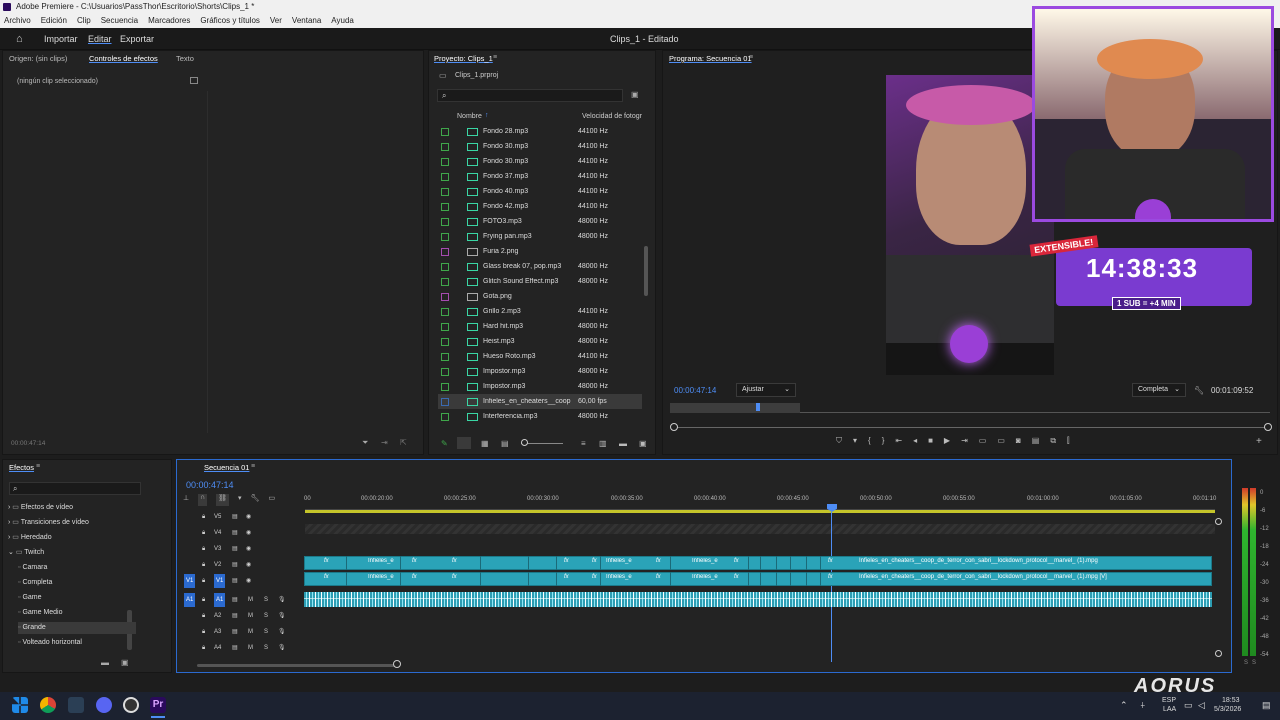  What do you see at coordinates (217, 517) in the screenshot?
I see `track-name: V5` at bounding box center [217, 517].